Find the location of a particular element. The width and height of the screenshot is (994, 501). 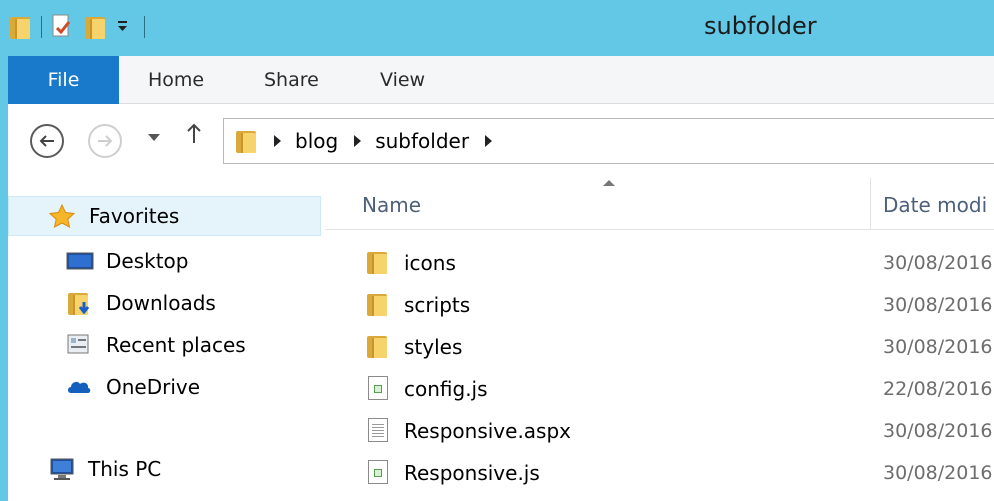

table-row: icons 30/08/2016 is located at coordinates (659, 263).